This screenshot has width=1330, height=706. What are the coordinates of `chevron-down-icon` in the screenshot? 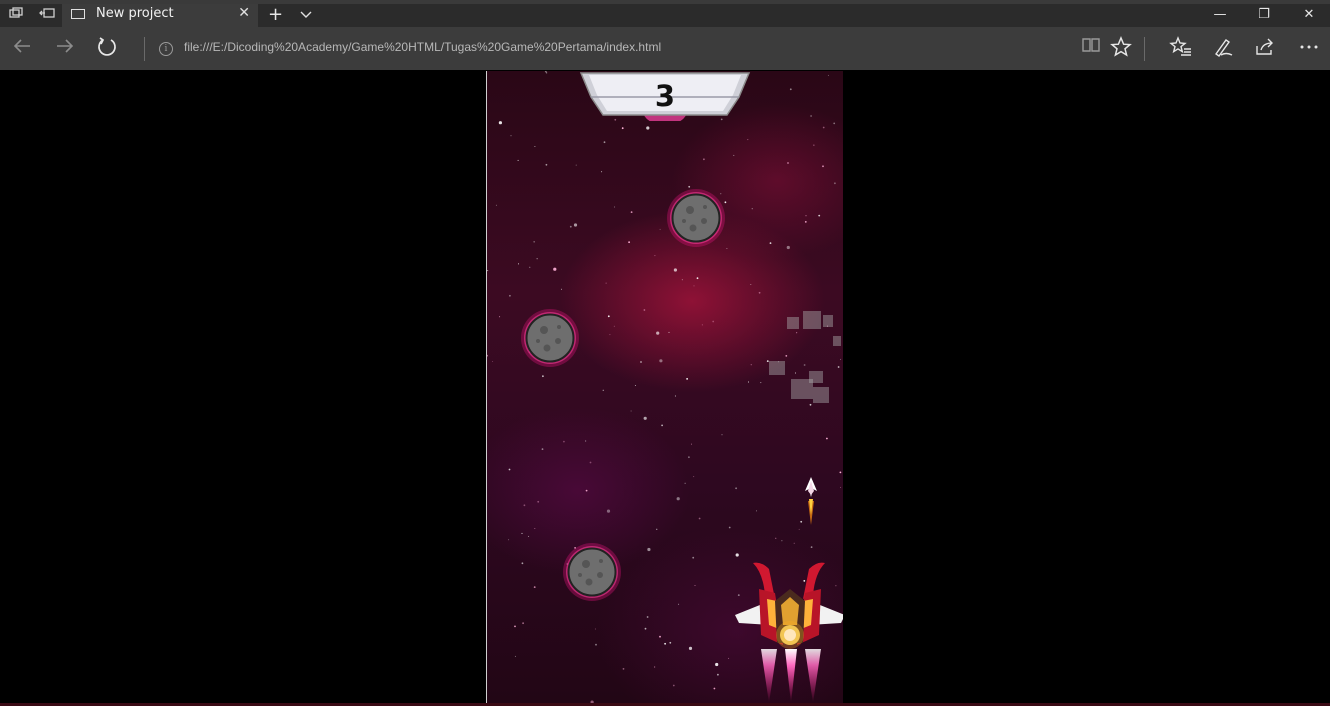 It's located at (306, 14).